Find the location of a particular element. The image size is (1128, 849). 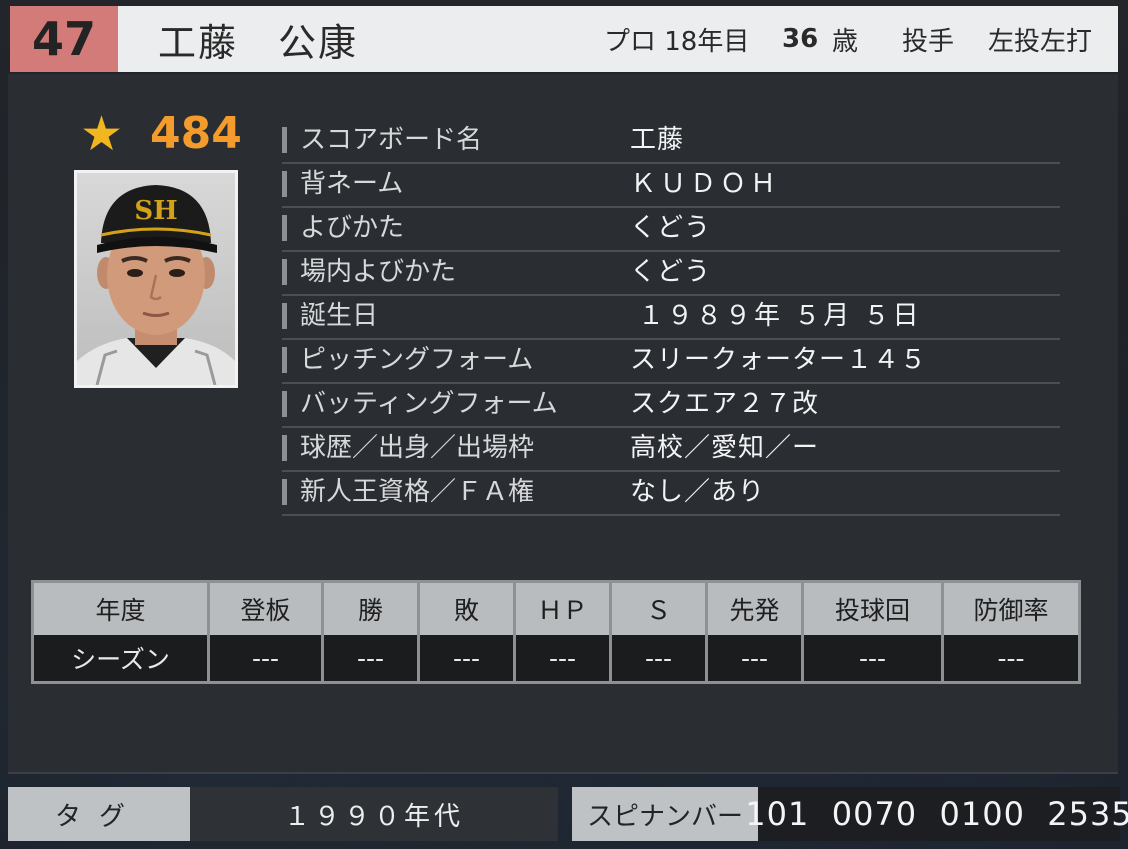

stats-cell-wins: --- is located at coordinates (372, 658).